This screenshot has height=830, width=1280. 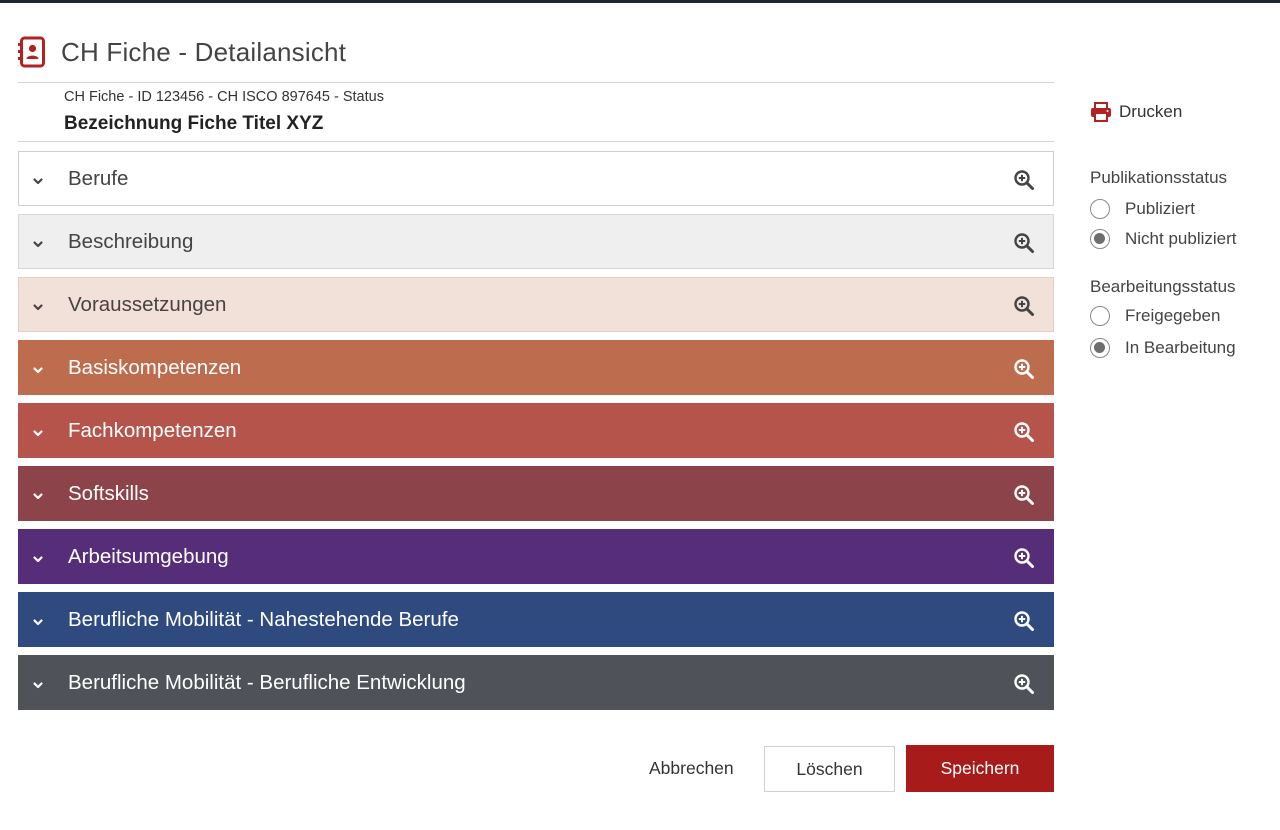 I want to click on accordion-panel-voraussetzungen: Voraussetzungen, so click(x=536, y=304).